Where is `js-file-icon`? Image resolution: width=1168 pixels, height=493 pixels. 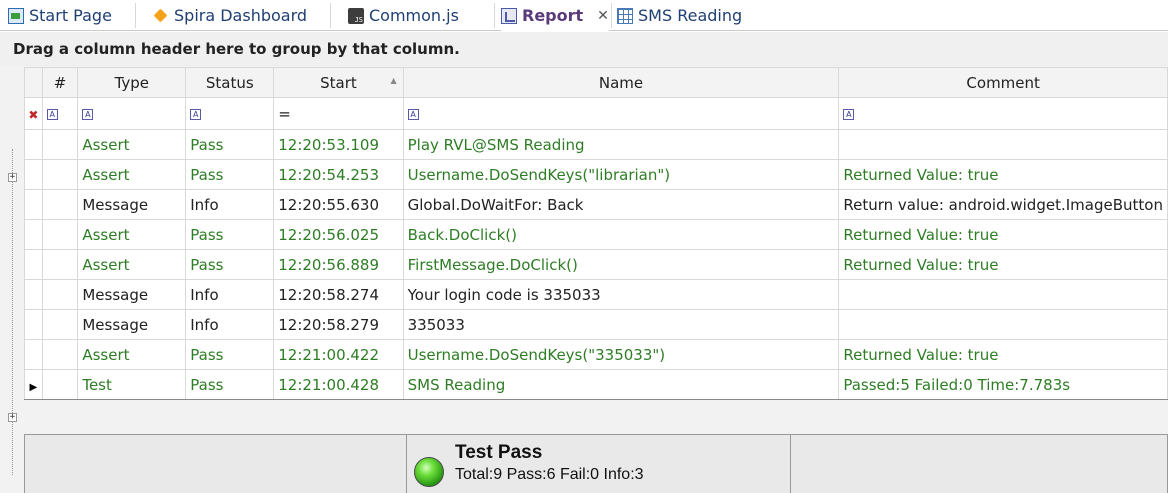
js-file-icon is located at coordinates (356, 15).